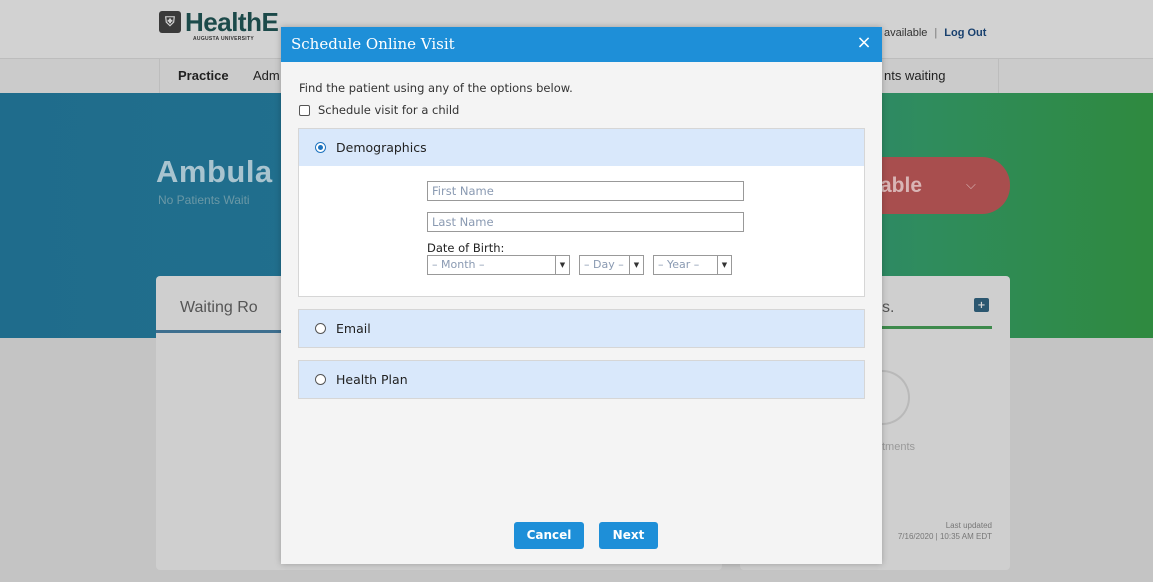 The width and height of the screenshot is (1153, 582). I want to click on health-plan-option: Health Plan, so click(581, 379).